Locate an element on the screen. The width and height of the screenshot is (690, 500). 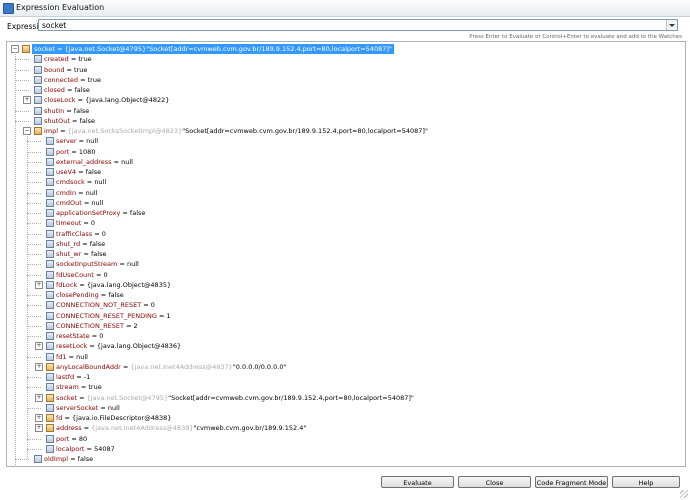
tree-row-text: cmdIn = null is located at coordinates (77, 193).